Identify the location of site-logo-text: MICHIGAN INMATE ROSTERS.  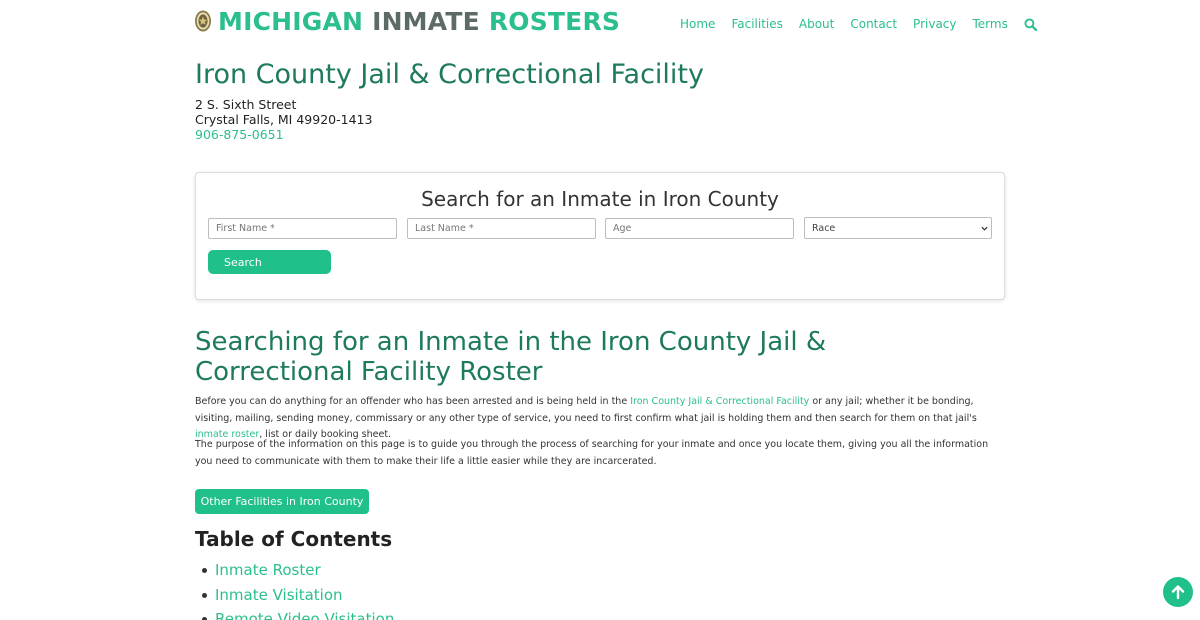
(419, 21).